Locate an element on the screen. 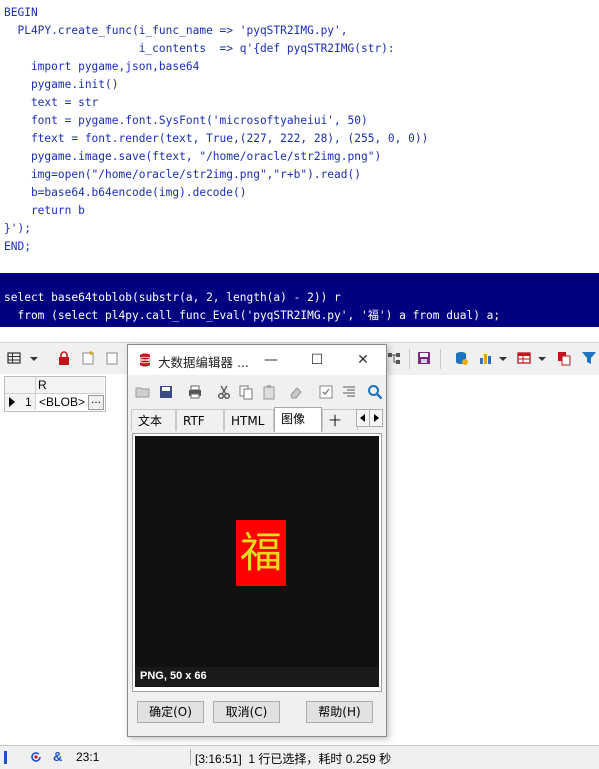 This screenshot has width=599, height=769. dialog-title-bar: 大数据编辑器 ... — ☐ ✕ is located at coordinates (257, 360).